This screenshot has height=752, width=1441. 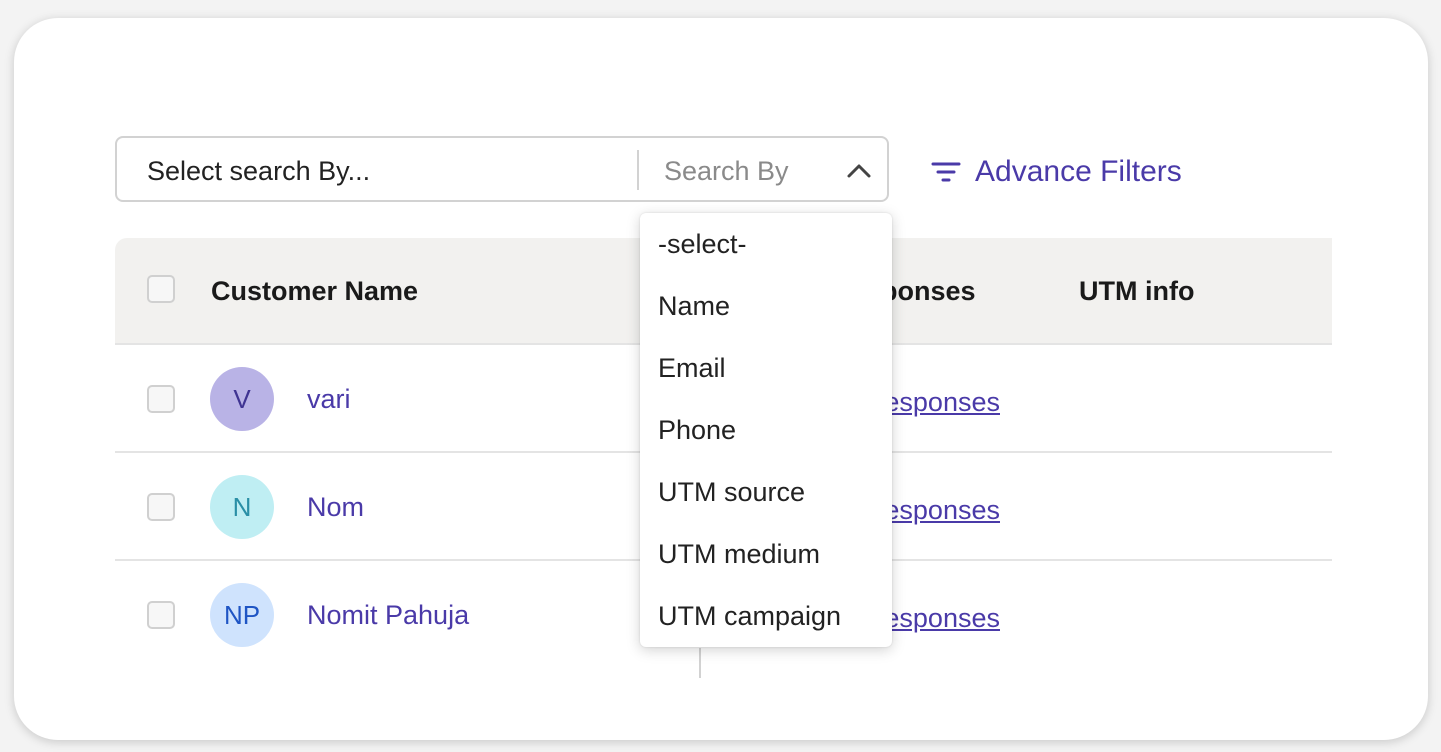 I want to click on customer-name-link: Nomit Pahuja, so click(x=388, y=615).